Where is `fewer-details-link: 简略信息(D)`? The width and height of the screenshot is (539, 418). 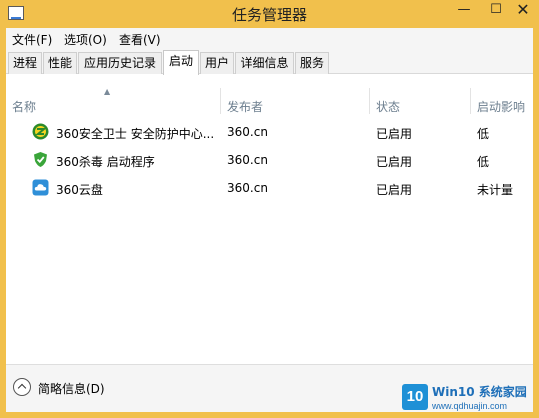
fewer-details-link: 简略信息(D) is located at coordinates (71, 388).